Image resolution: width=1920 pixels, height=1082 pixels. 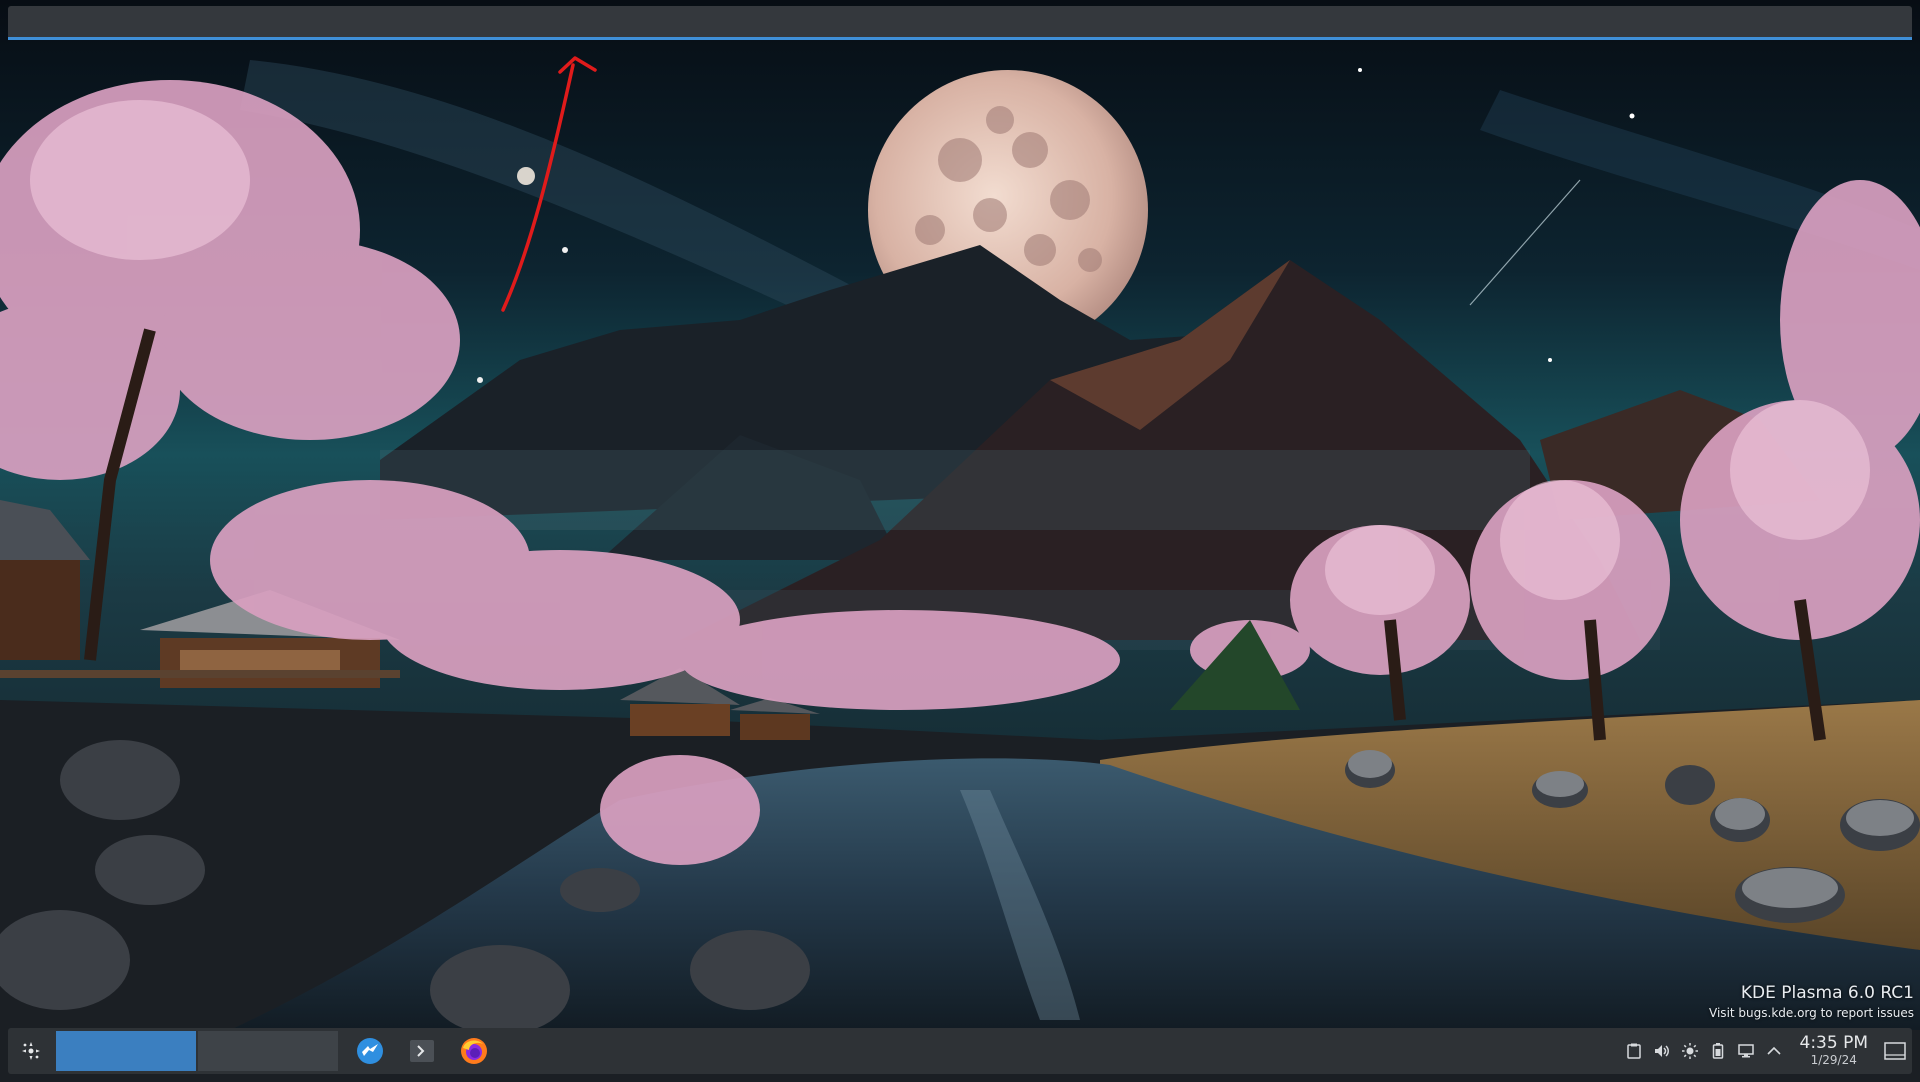 I want to click on volume-icon, so click(x=1661, y=1051).